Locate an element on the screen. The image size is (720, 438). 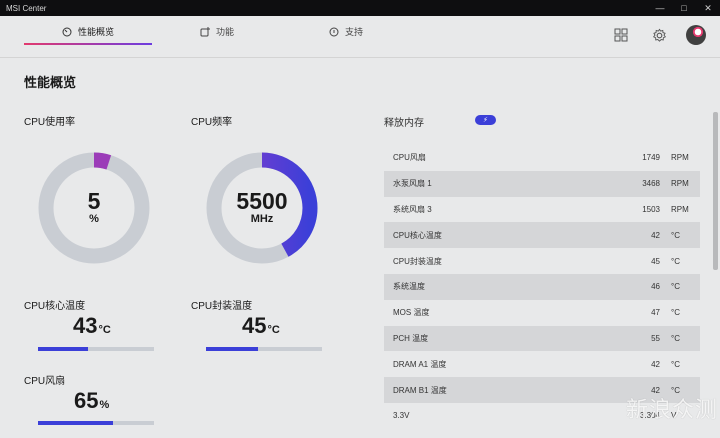
cpu-core-temp-bar-fill is located at coordinates (63, 349).